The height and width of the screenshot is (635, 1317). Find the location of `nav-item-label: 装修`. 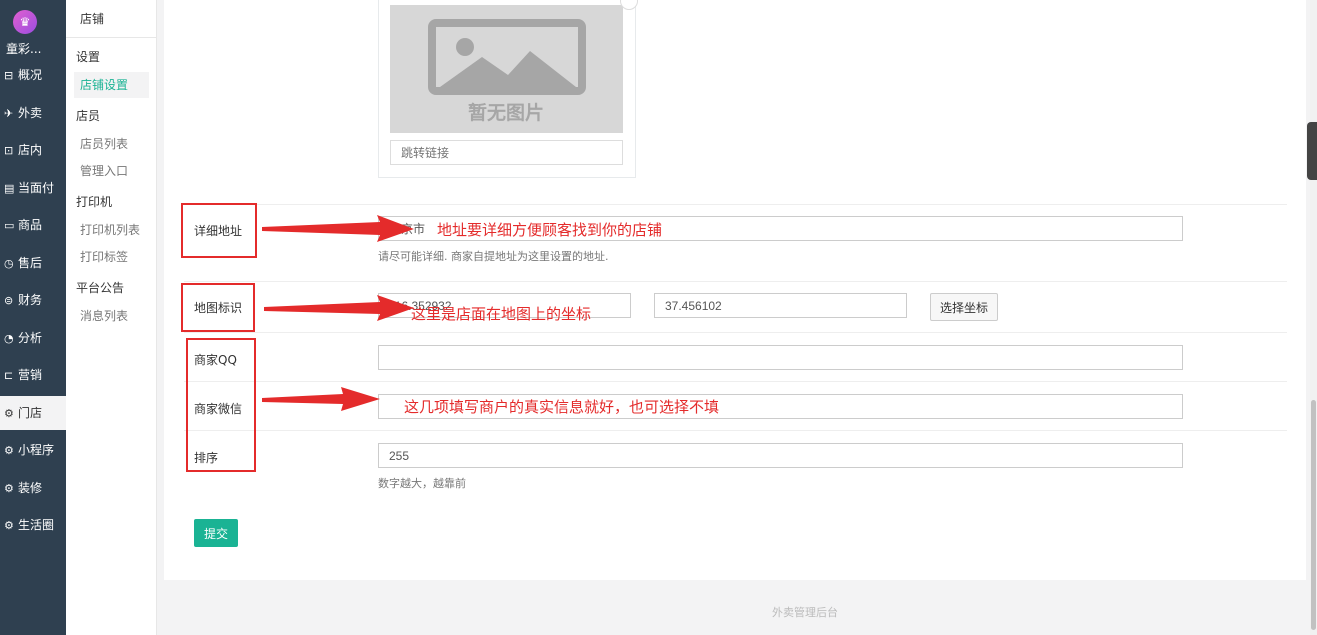

nav-item-label: 装修 is located at coordinates (30, 488).